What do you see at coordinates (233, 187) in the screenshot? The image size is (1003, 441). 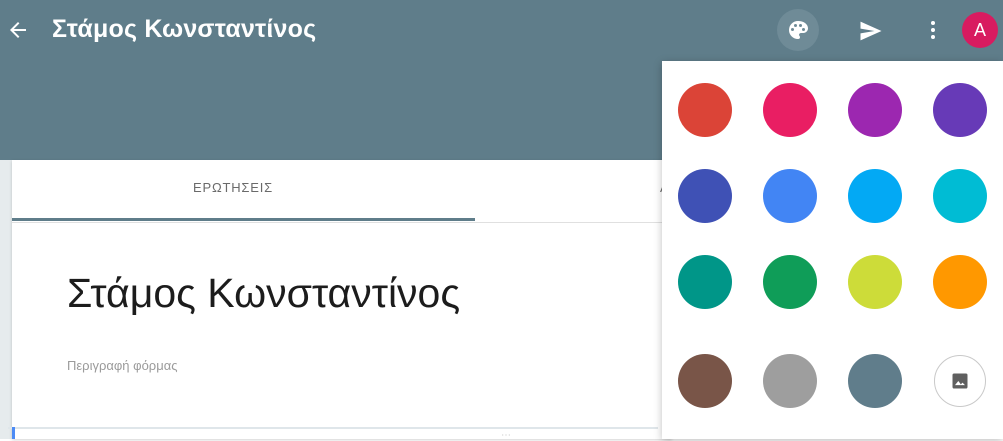 I see `tab-questions: ΕΡΩΤΗΣΕΙΣ` at bounding box center [233, 187].